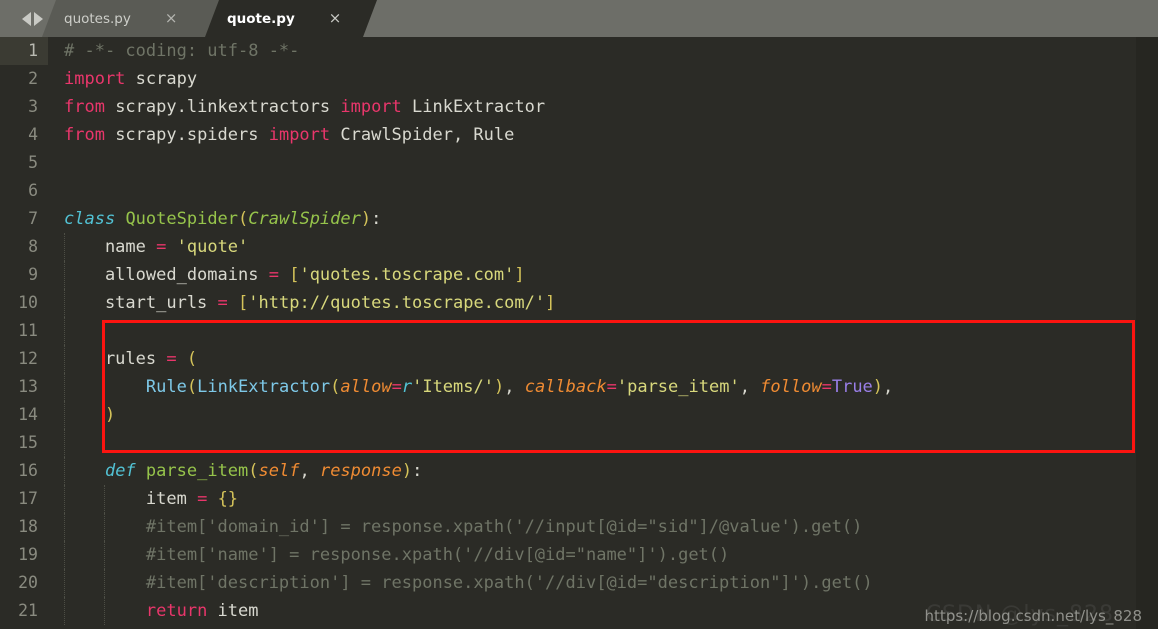 This screenshot has height=629, width=1158. What do you see at coordinates (28, 358) in the screenshot?
I see `line-number: 12` at bounding box center [28, 358].